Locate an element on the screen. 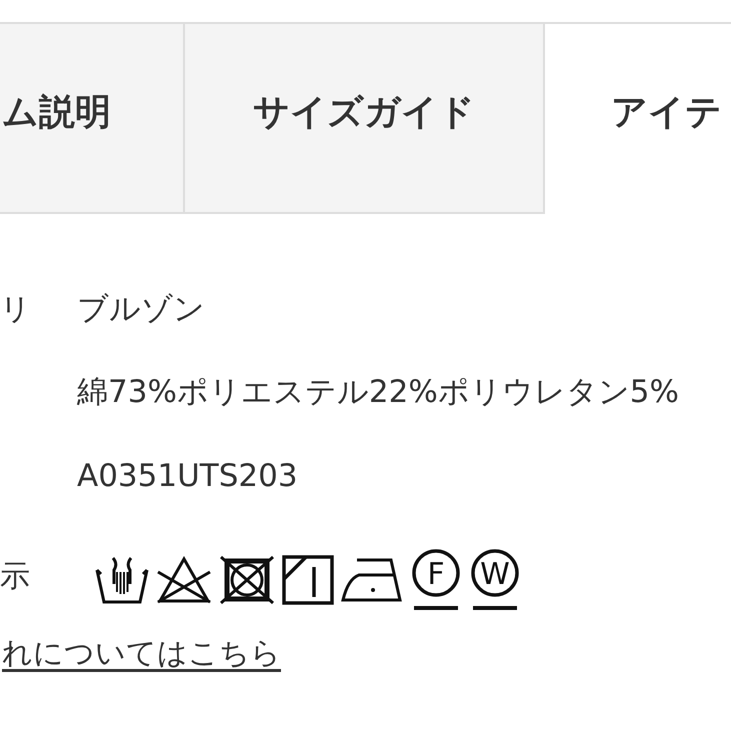 This screenshot has width=731, height=731. field-label: 示 is located at coordinates (15, 577).